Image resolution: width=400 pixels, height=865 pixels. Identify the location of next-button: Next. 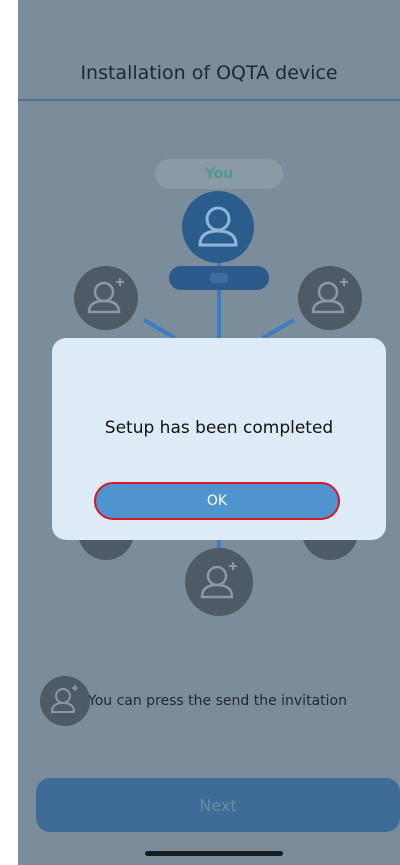
(218, 805).